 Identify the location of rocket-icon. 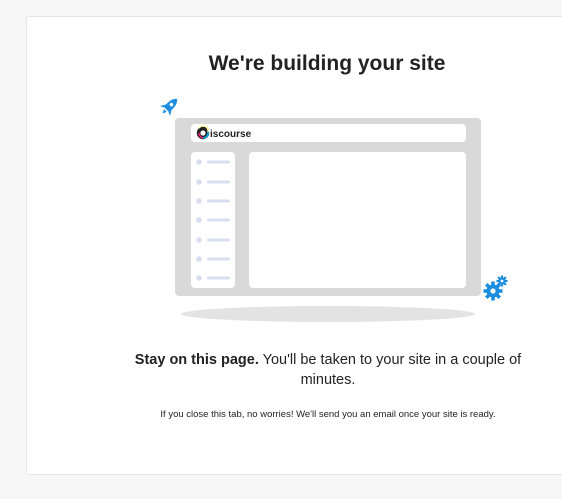
(169, 107).